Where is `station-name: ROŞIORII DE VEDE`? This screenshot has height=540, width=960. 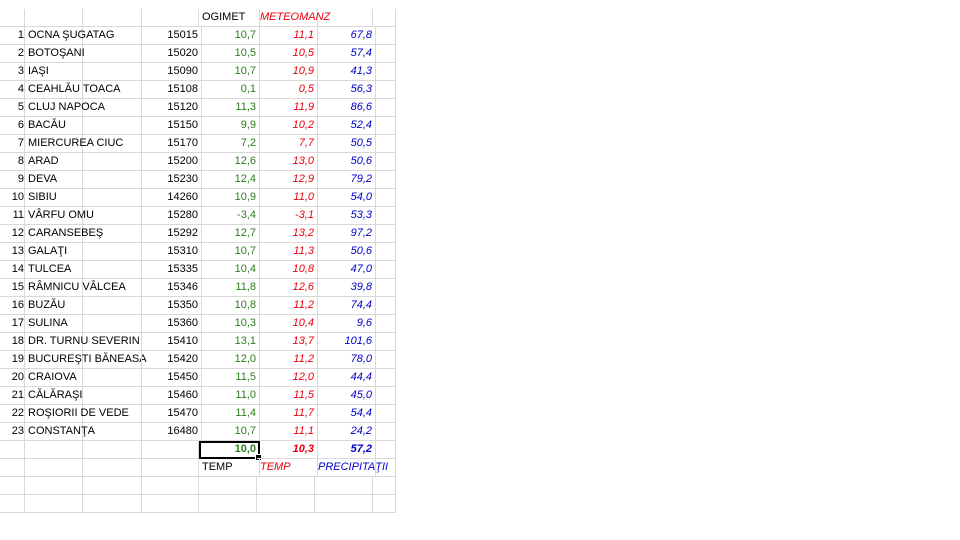
station-name: ROŞIORII DE VEDE is located at coordinates (77, 414).